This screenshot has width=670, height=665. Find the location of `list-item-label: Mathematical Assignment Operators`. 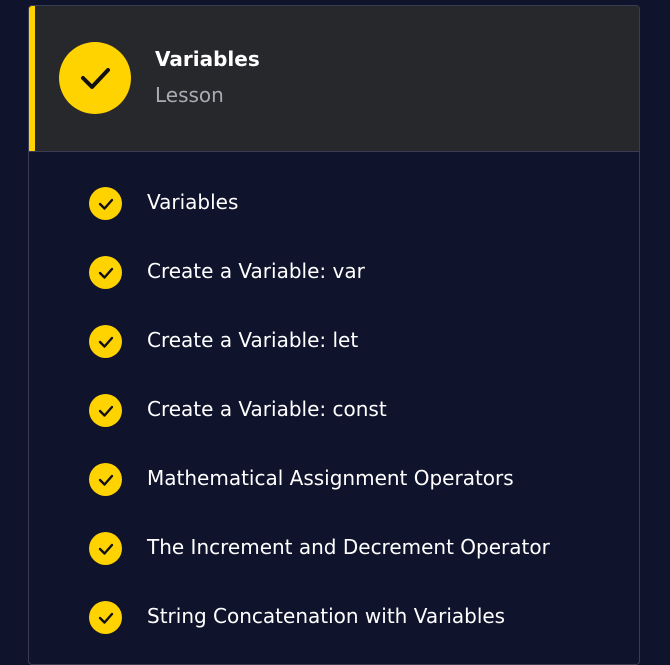

list-item-label: Mathematical Assignment Operators is located at coordinates (330, 478).